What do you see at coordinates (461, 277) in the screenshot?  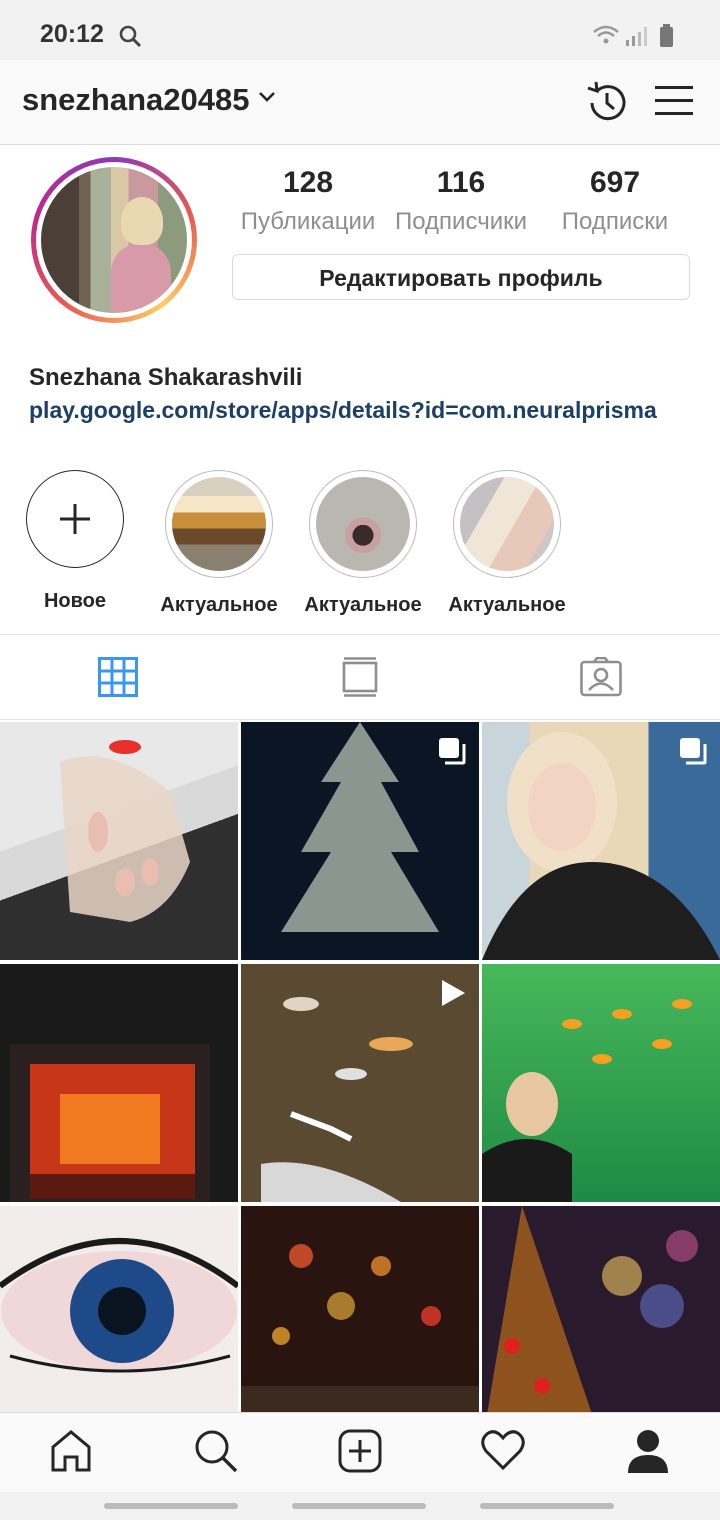 I see `edit-profile-button: Редактировать профиль` at bounding box center [461, 277].